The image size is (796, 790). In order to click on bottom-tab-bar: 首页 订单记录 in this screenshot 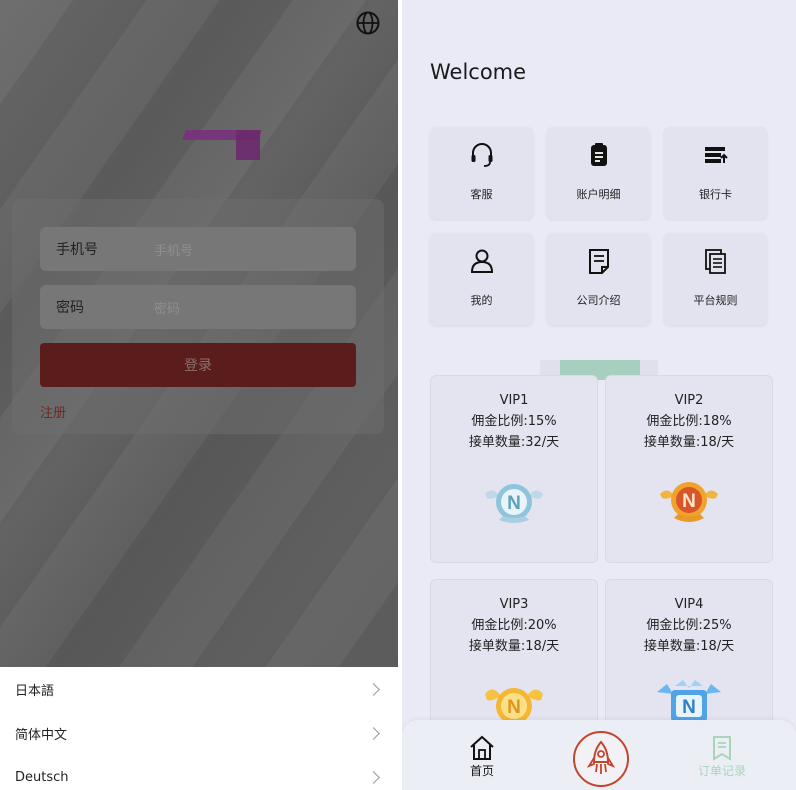, I will do `click(599, 755)`.